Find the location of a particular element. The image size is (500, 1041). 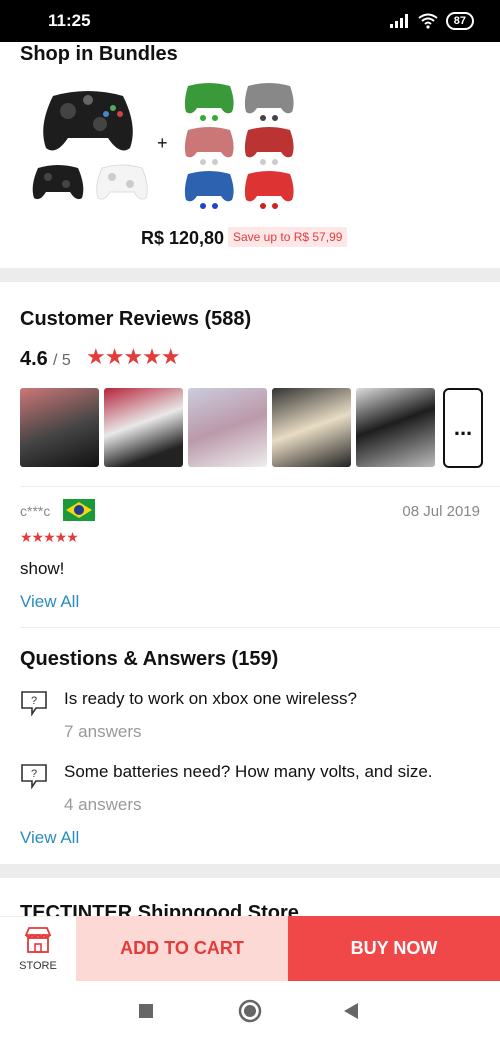

store-button-label: STORE is located at coordinates (38, 966).